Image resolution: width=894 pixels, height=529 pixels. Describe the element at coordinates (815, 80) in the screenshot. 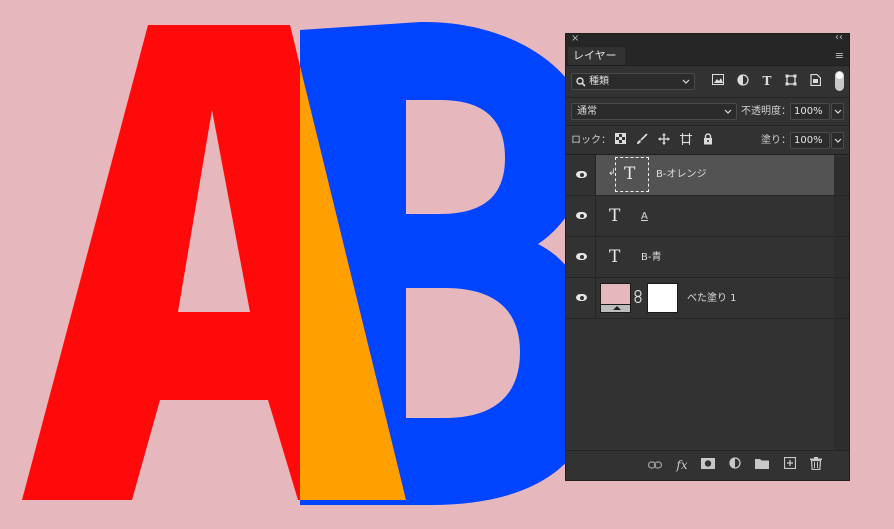

I see `smart-object-filter-icon` at that location.